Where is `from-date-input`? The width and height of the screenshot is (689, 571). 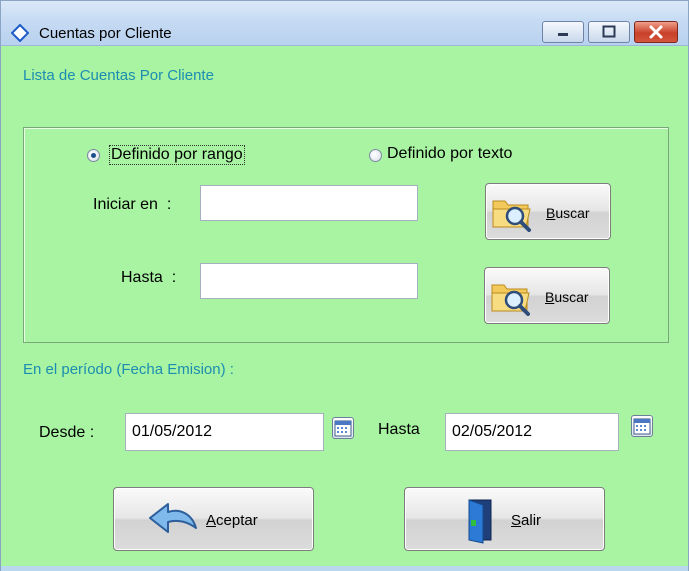
from-date-input is located at coordinates (224, 432).